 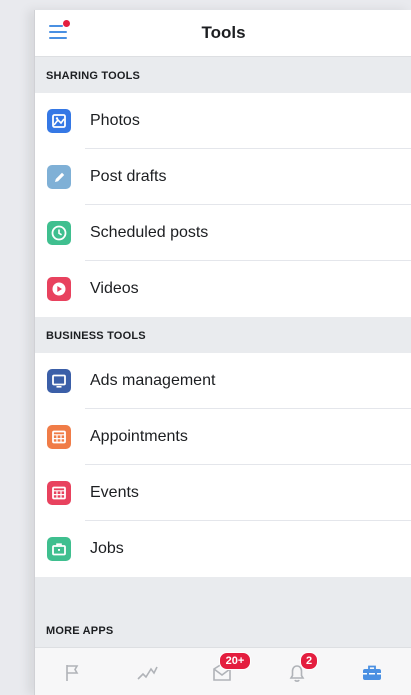 I want to click on tool-item-label: Appointments, so click(x=139, y=436).